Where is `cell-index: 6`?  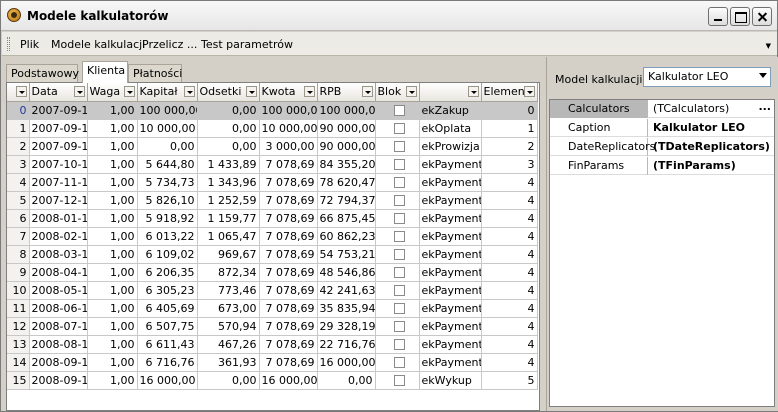
cell-index: 6 is located at coordinates (18, 218).